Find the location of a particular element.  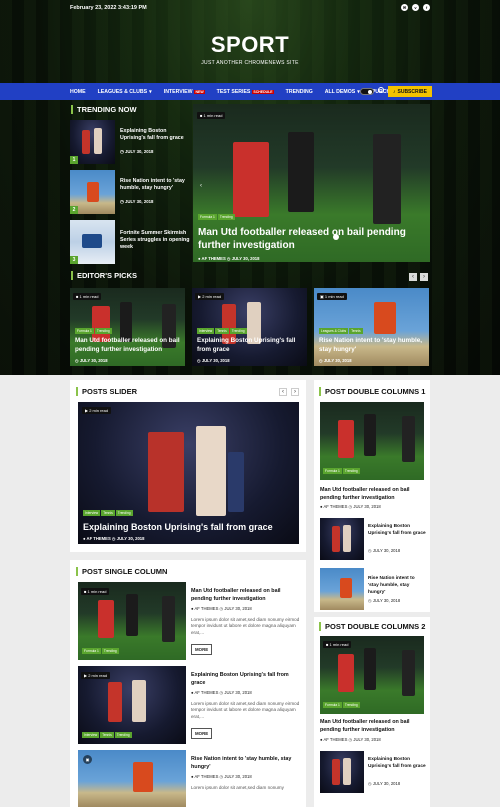

nav-leagues-clubs: LEAGUES & CLUBS ▾ is located at coordinates (125, 92).